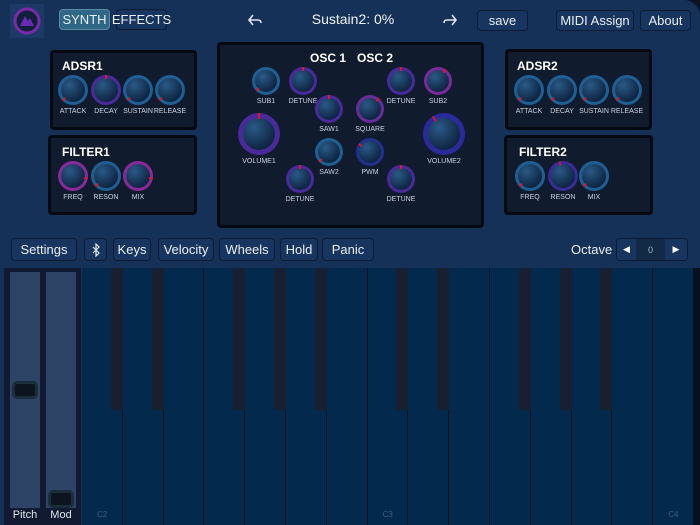  Describe the element at coordinates (348, 249) in the screenshot. I see `panic-button: Panic` at that location.